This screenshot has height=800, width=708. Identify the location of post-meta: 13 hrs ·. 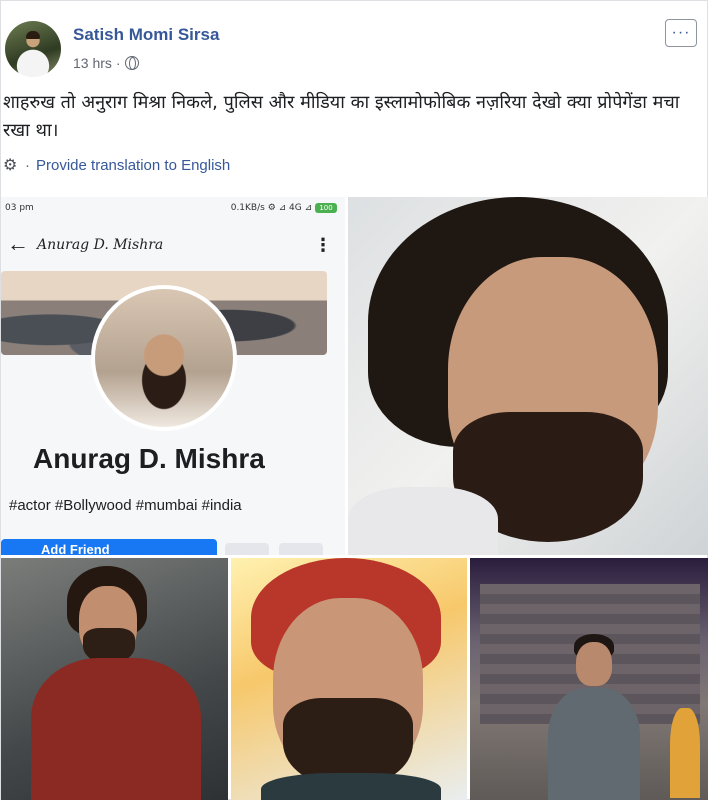
(106, 63).